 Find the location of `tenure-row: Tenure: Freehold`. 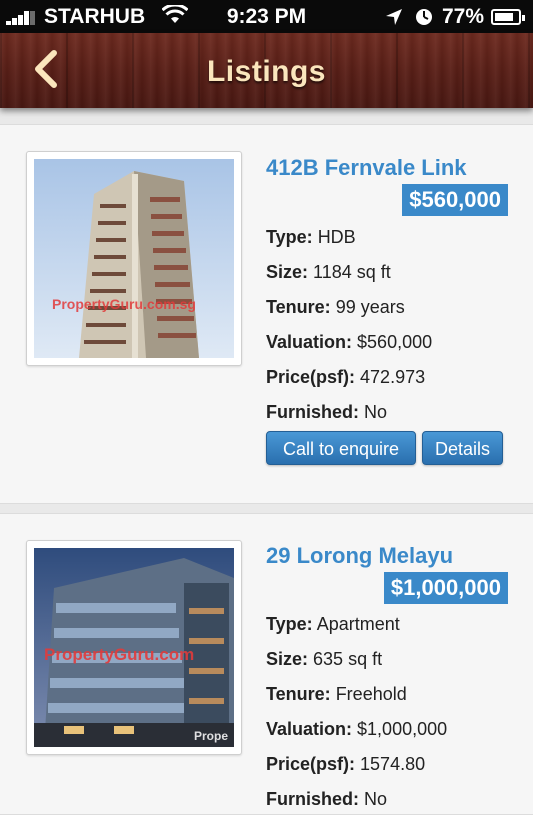

tenure-row: Tenure: Freehold is located at coordinates (336, 694).